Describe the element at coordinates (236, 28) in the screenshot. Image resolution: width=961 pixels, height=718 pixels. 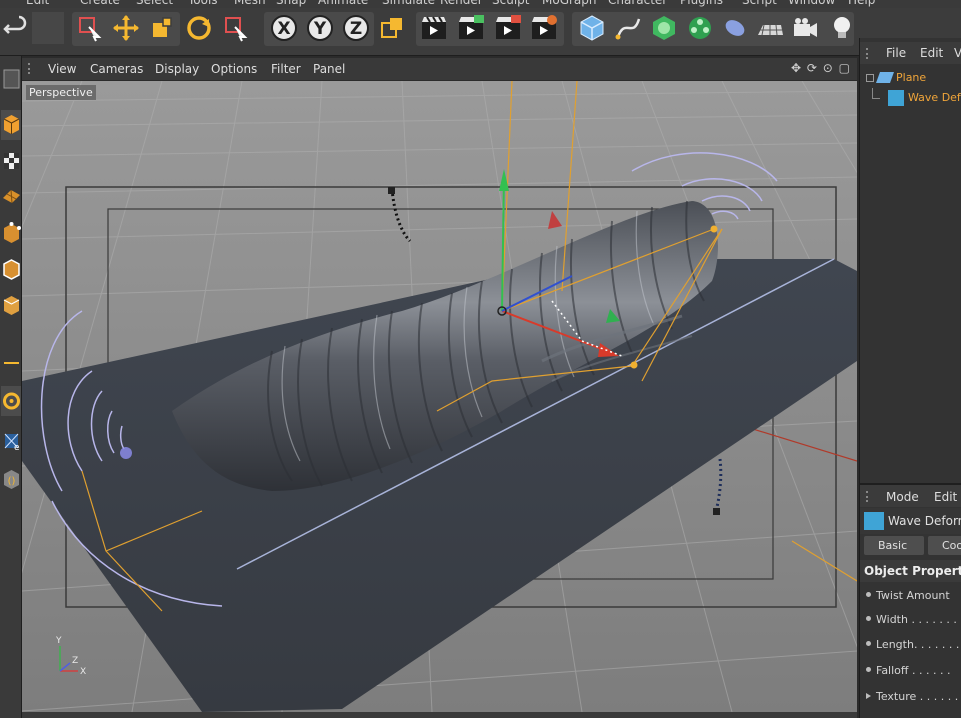
I see `recent-tools-icon` at that location.